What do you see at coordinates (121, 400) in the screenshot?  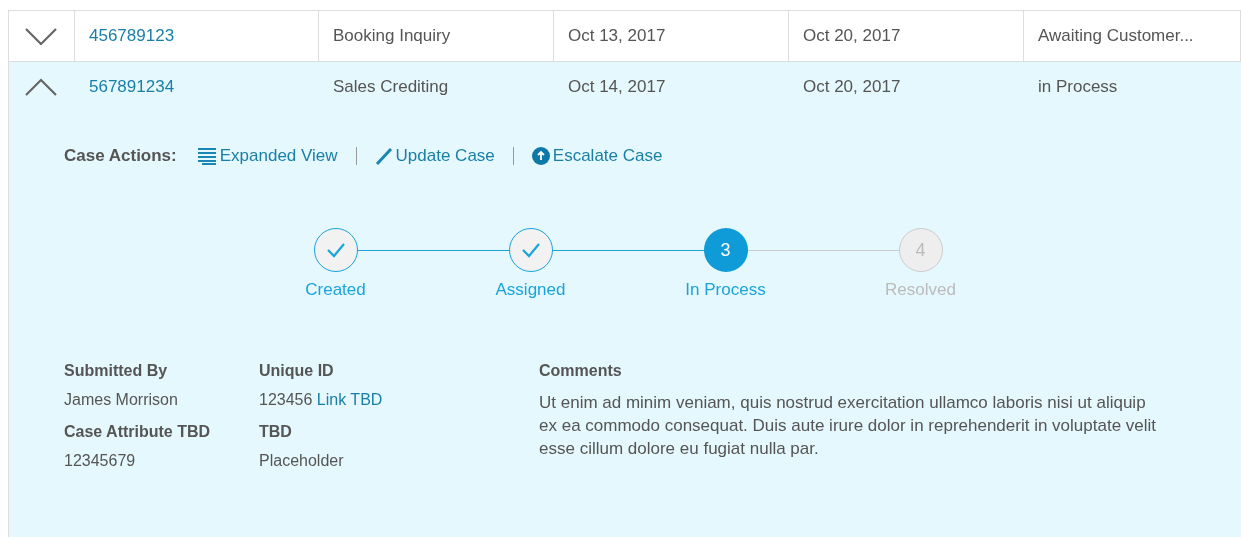 I see `field-value: James Morrison` at bounding box center [121, 400].